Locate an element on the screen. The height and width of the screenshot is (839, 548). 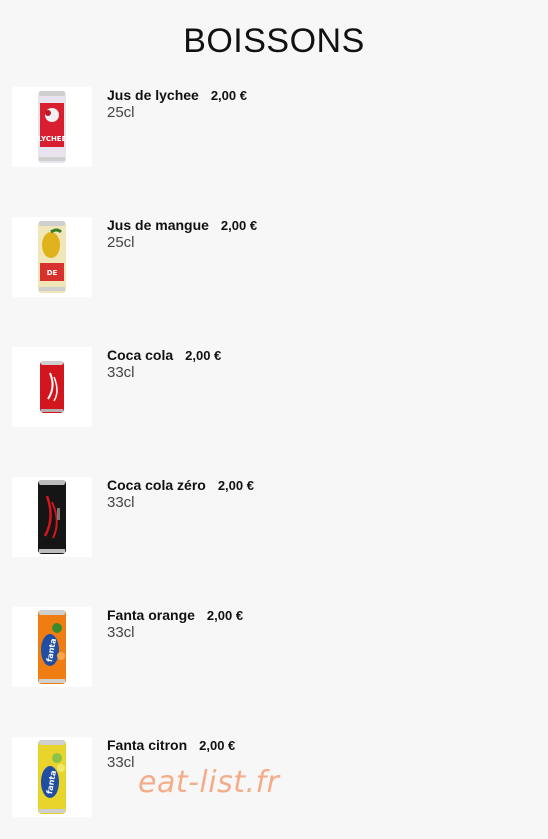
coca-cola-can-icon is located at coordinates (52, 387).